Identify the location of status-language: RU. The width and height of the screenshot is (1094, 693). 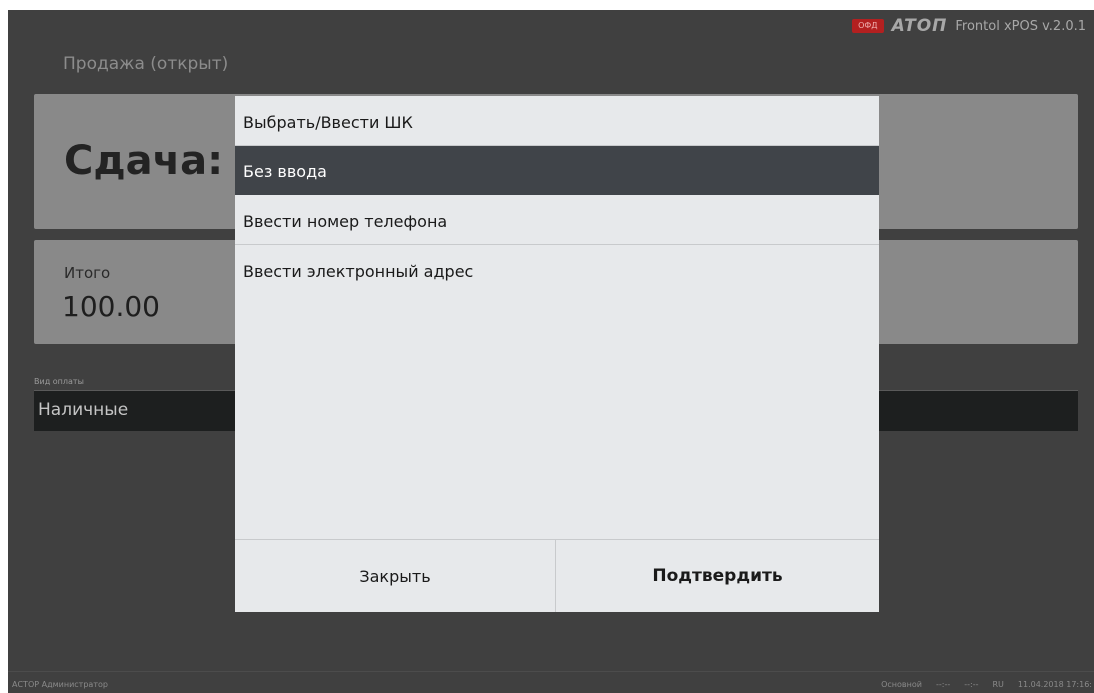
(998, 684).